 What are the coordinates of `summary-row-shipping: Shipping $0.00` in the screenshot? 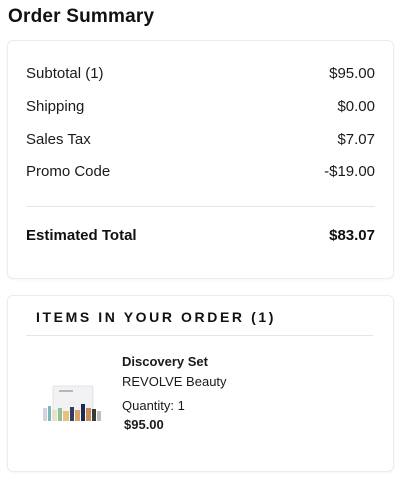 It's located at (200, 106).